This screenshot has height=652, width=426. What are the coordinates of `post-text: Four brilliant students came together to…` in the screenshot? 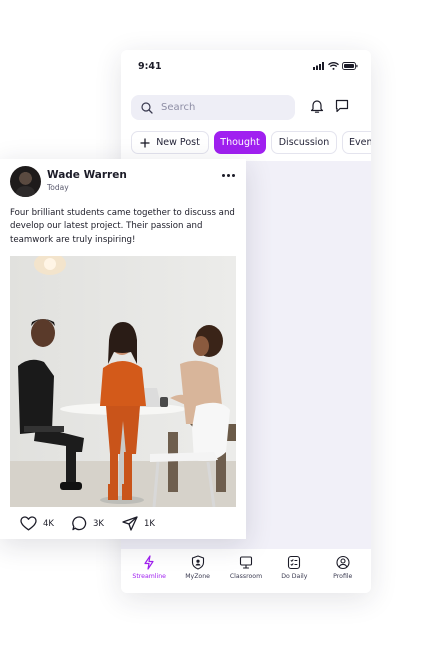 It's located at (122, 226).